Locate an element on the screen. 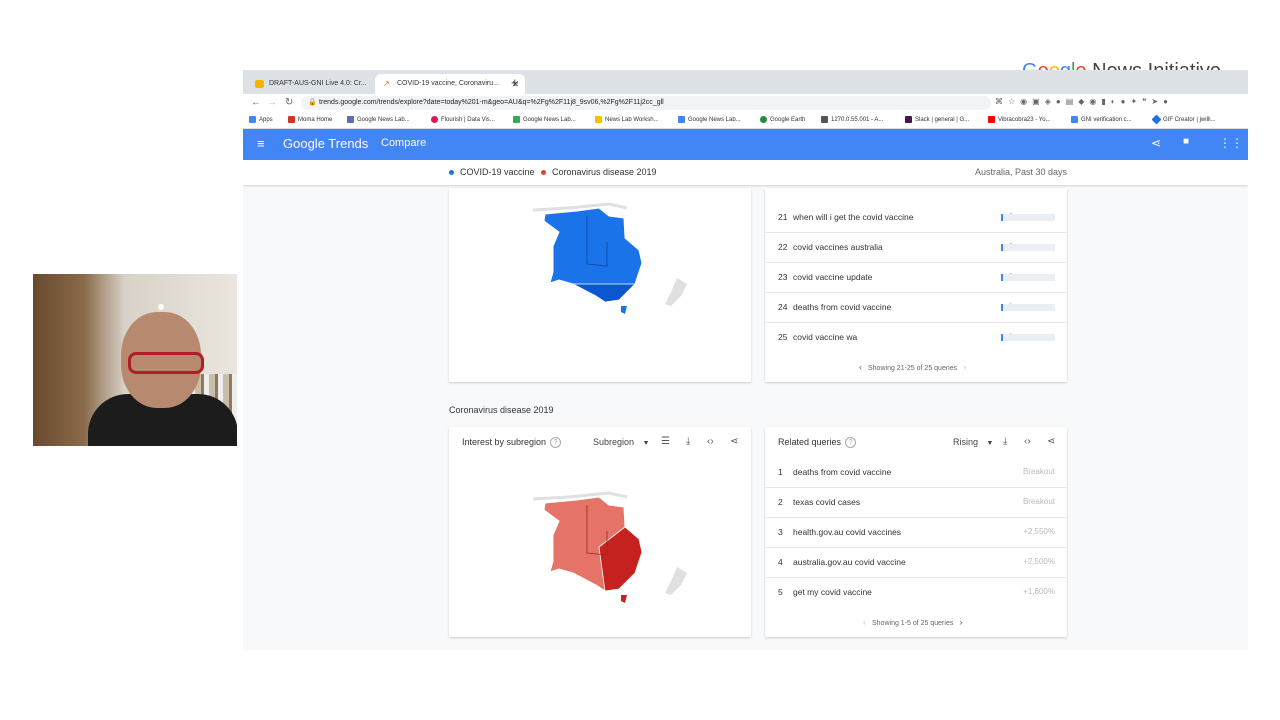 The image size is (1280, 720). tab-draft-doc: DRAFT-AUS-GNI Live 4.0: Cr... ✕ is located at coordinates (320, 84).